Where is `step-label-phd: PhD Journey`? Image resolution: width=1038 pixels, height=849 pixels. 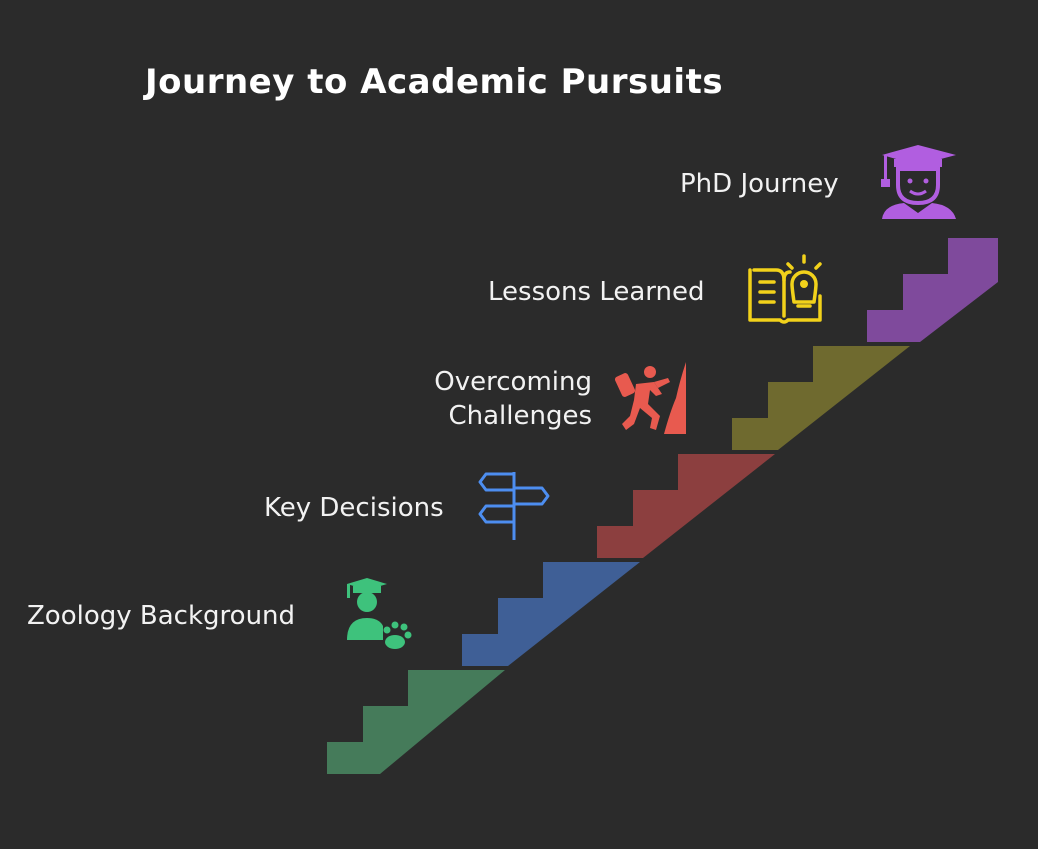 step-label-phd: PhD Journey is located at coordinates (759, 184).